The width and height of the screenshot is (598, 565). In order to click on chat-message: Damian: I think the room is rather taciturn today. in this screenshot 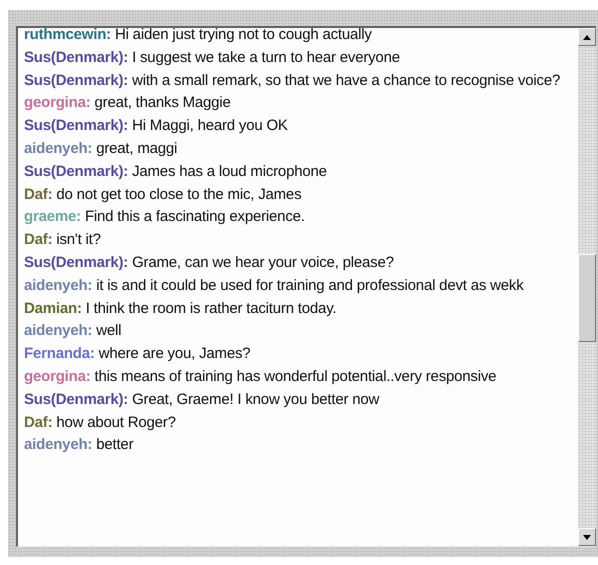, I will do `click(179, 308)`.